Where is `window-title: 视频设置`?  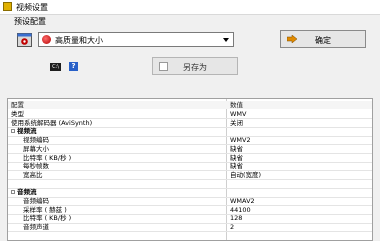 window-title: 视频设置 is located at coordinates (32, 7).